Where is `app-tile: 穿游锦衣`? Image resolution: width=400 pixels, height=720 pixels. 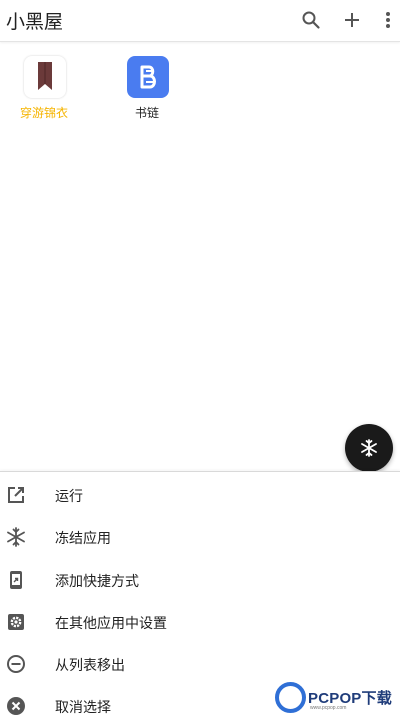
app-tile: 穿游锦衣 is located at coordinates (44, 91).